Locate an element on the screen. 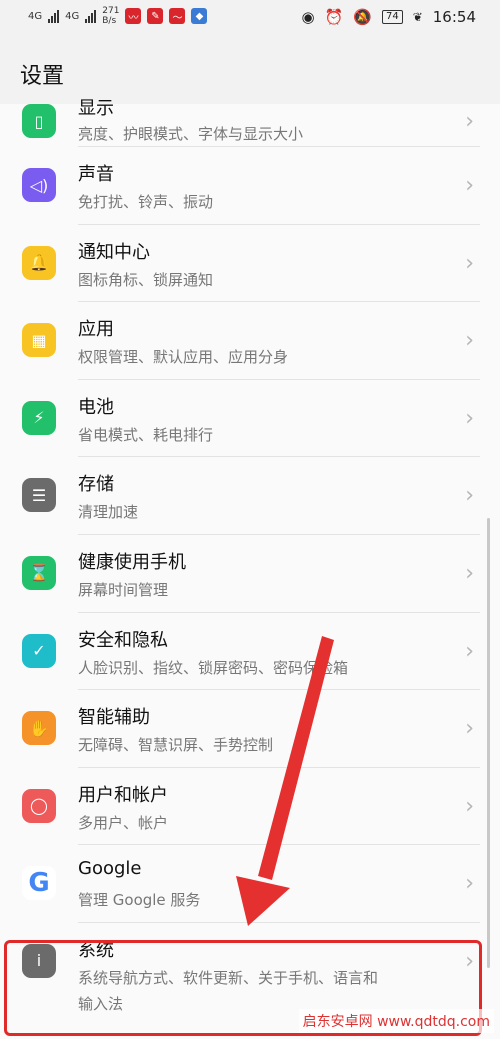  settings-item-subtitle: 无障碍、智慧识屏、手势控制 is located at coordinates (176, 745).